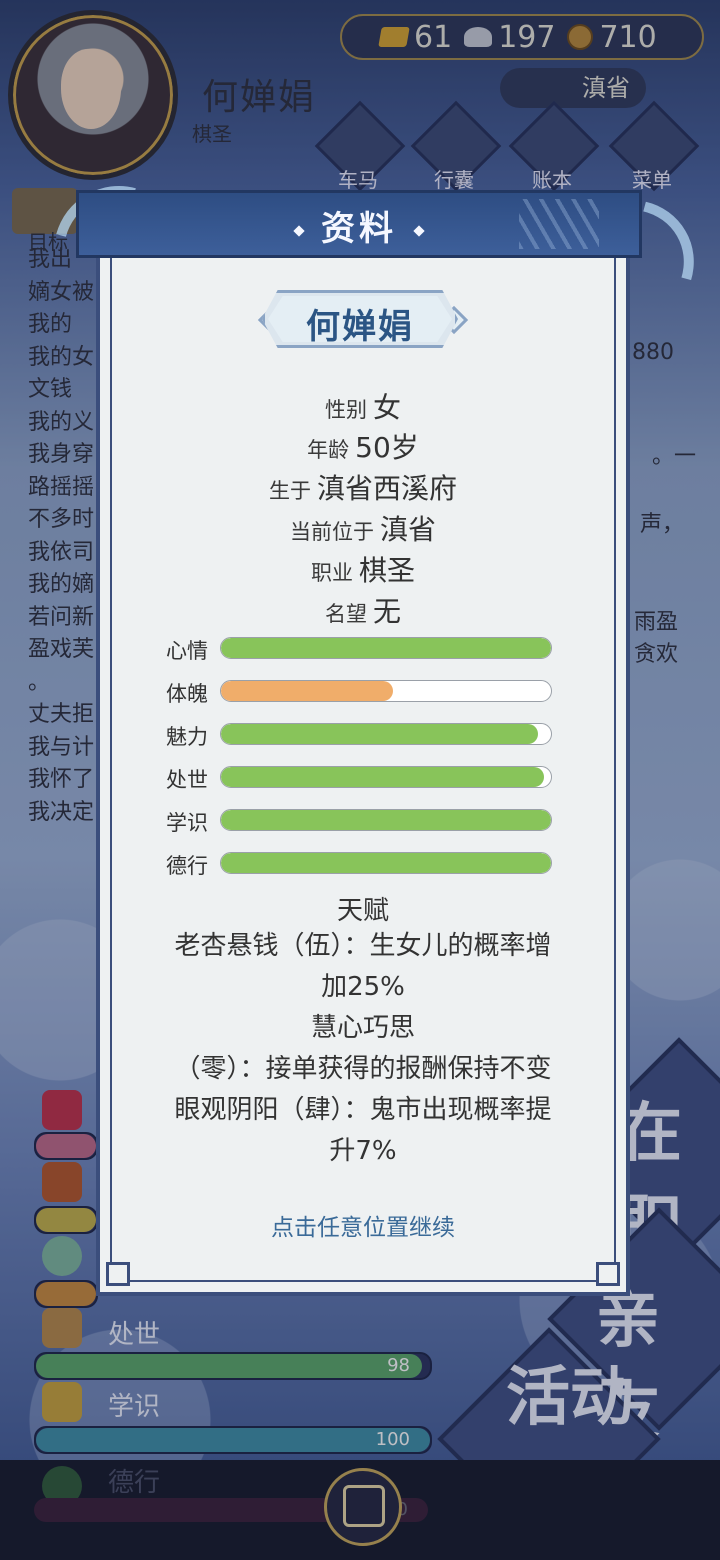 Image resolution: width=720 pixels, height=1560 pixels. Describe the element at coordinates (187, 823) in the screenshot. I see `attribute-label: 学识` at that location.